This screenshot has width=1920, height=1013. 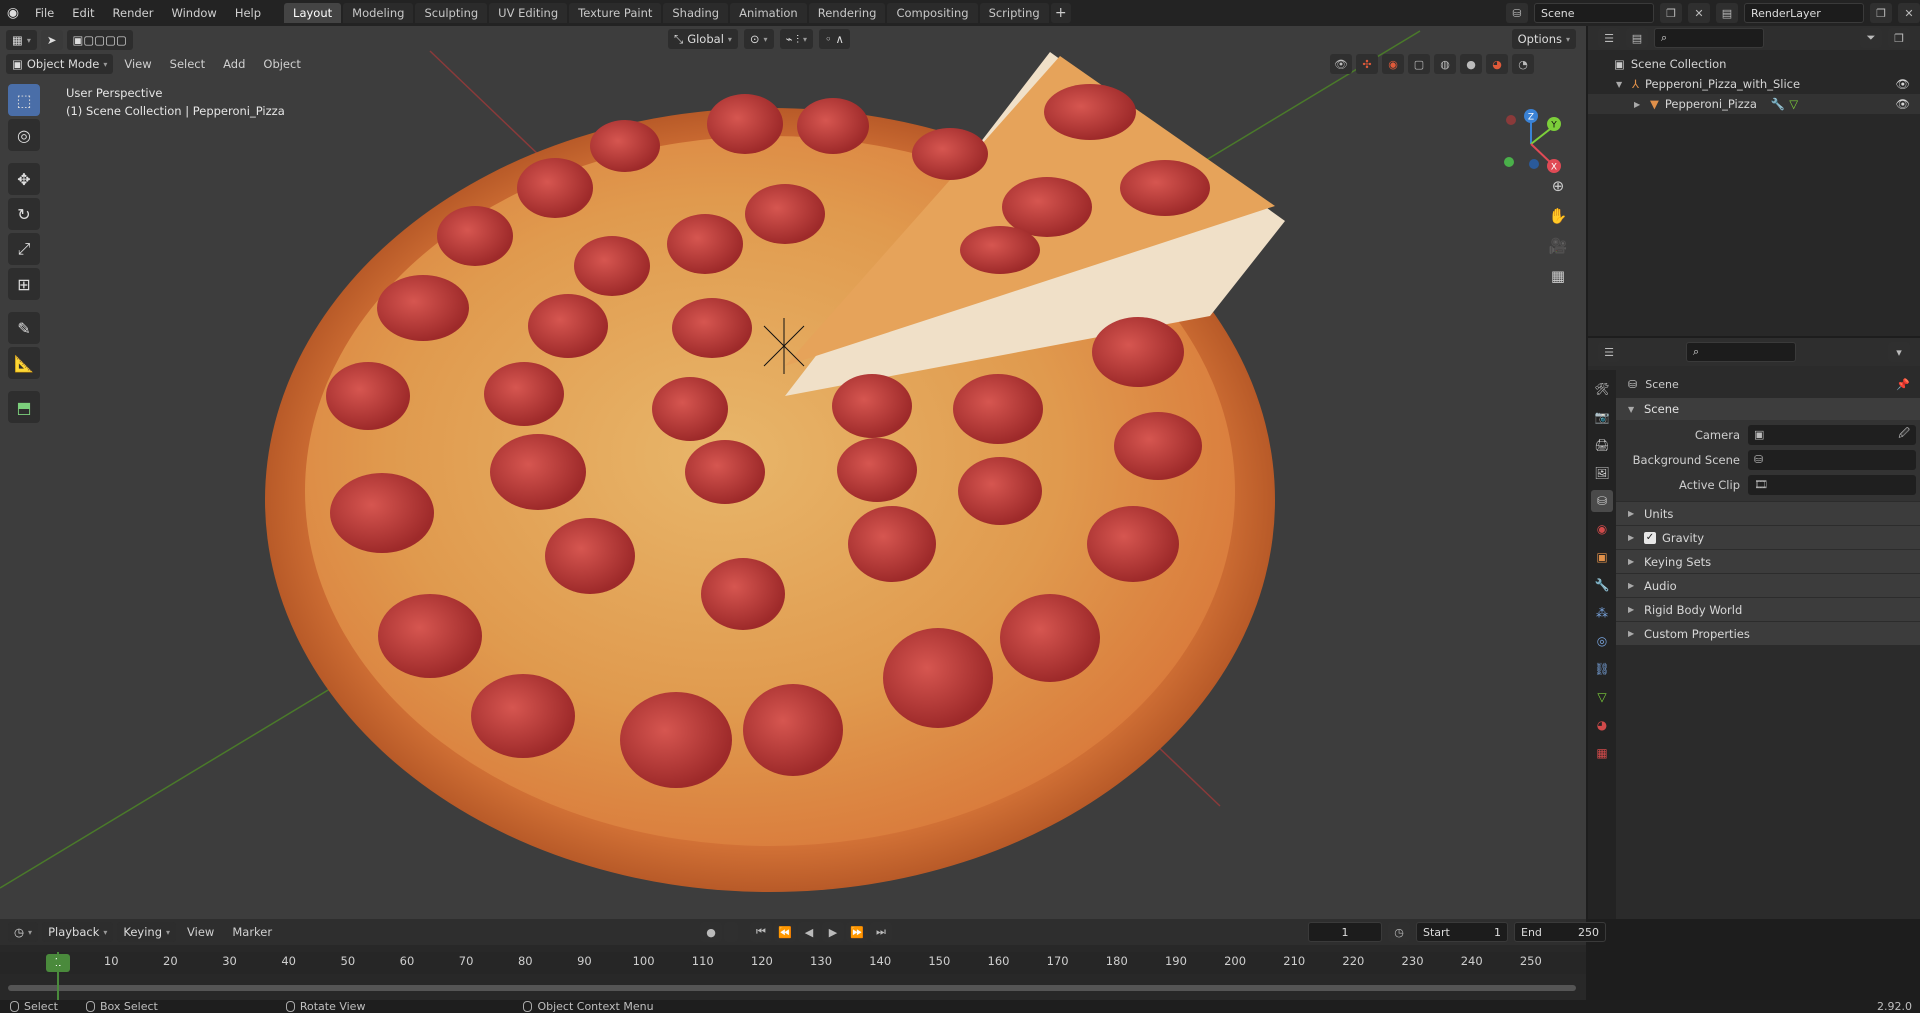 What do you see at coordinates (1594, 13) in the screenshot?
I see `scene-name-field: Scene` at bounding box center [1594, 13].